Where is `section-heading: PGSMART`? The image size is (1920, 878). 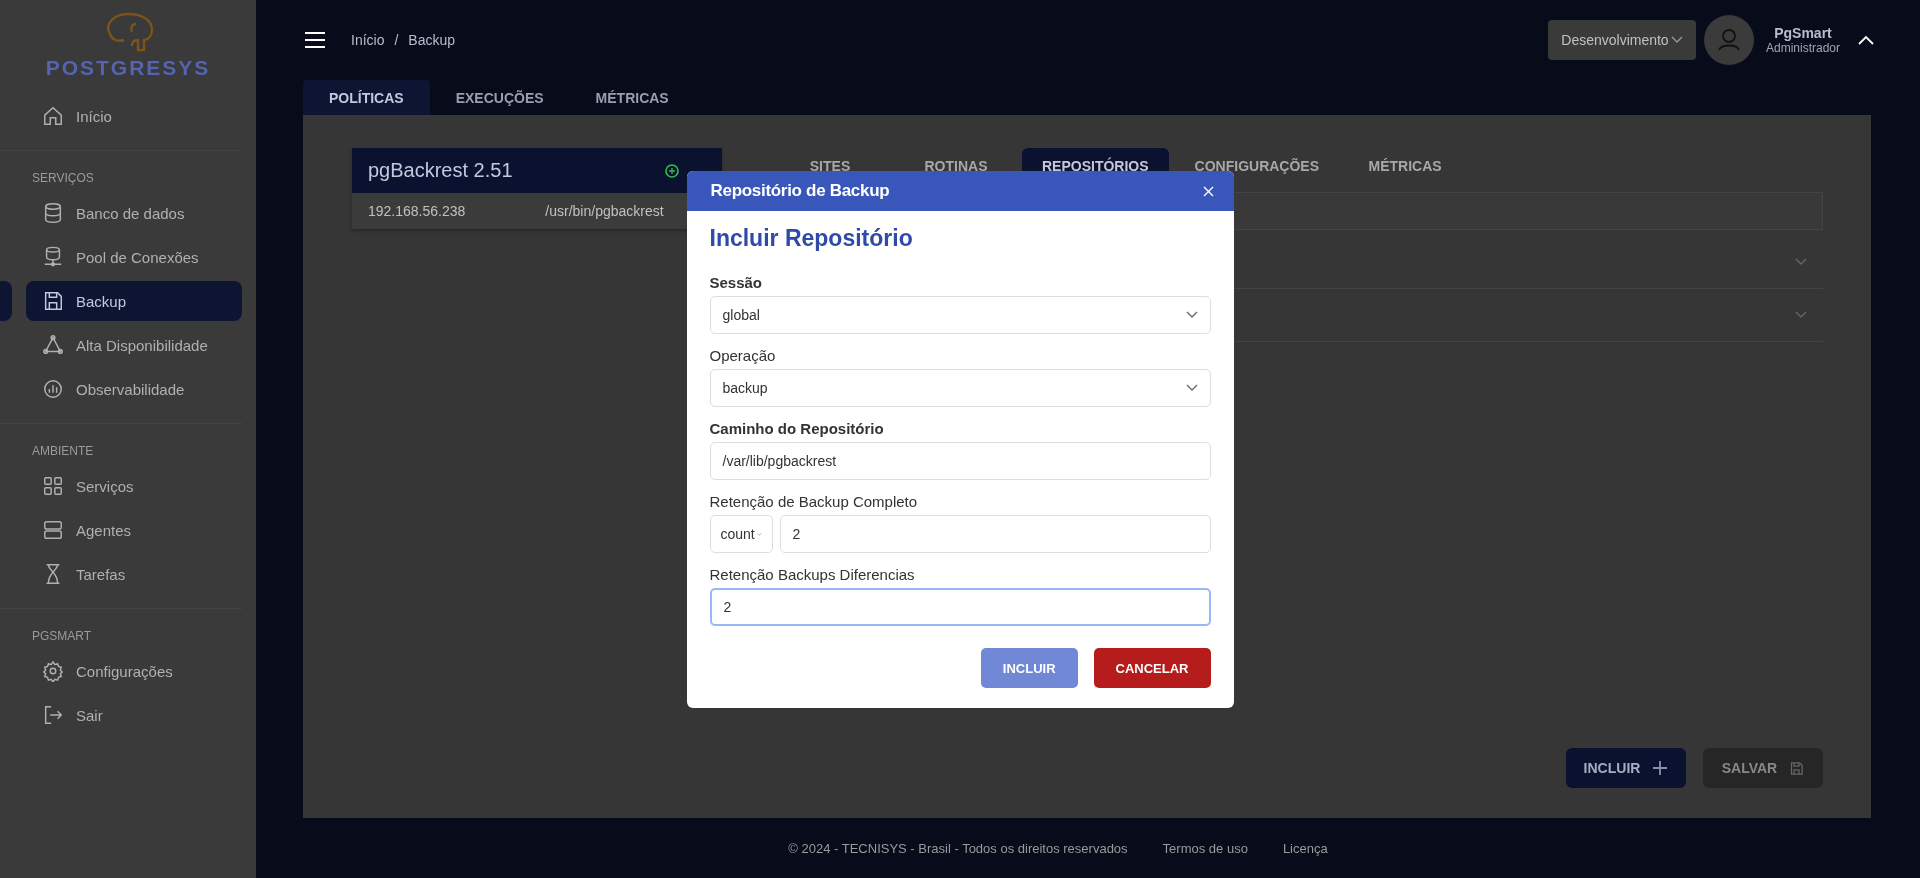
section-heading: PGSMART is located at coordinates (62, 636).